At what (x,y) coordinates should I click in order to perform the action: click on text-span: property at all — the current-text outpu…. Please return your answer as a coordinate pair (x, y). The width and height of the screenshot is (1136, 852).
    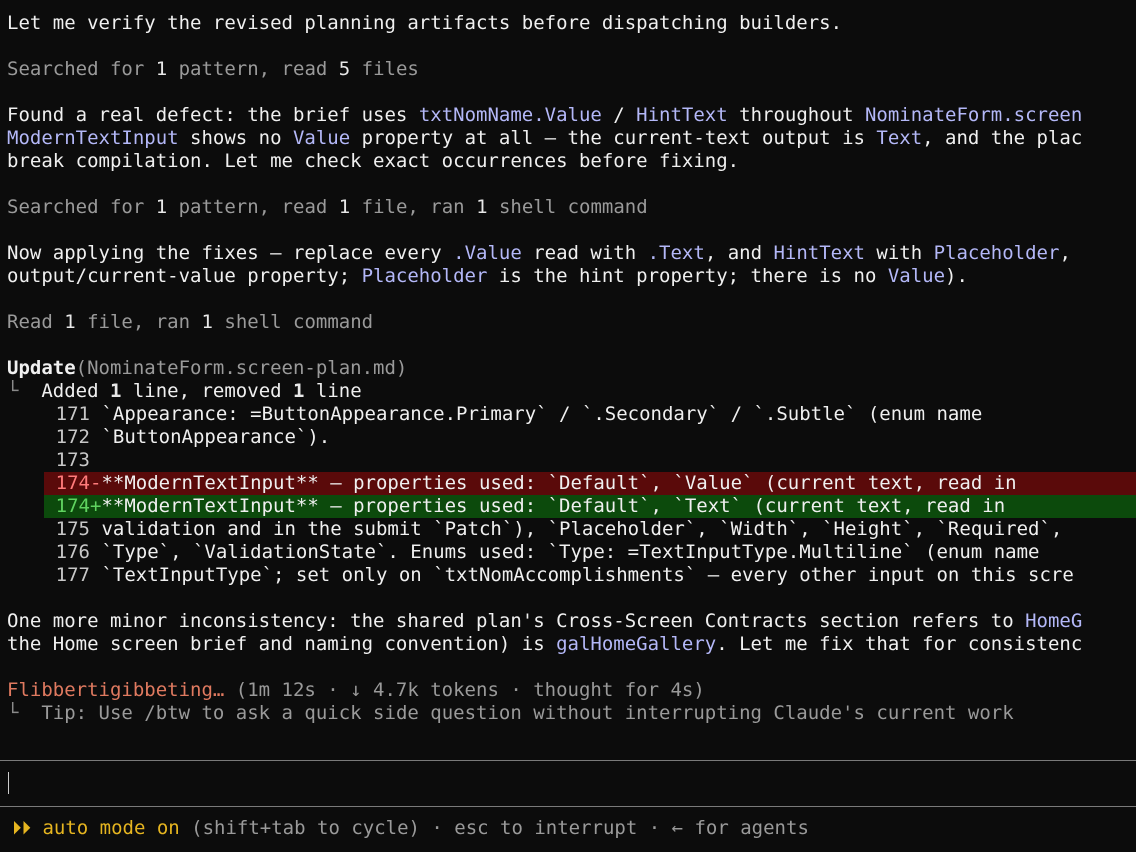
    Looking at the image, I should click on (613, 138).